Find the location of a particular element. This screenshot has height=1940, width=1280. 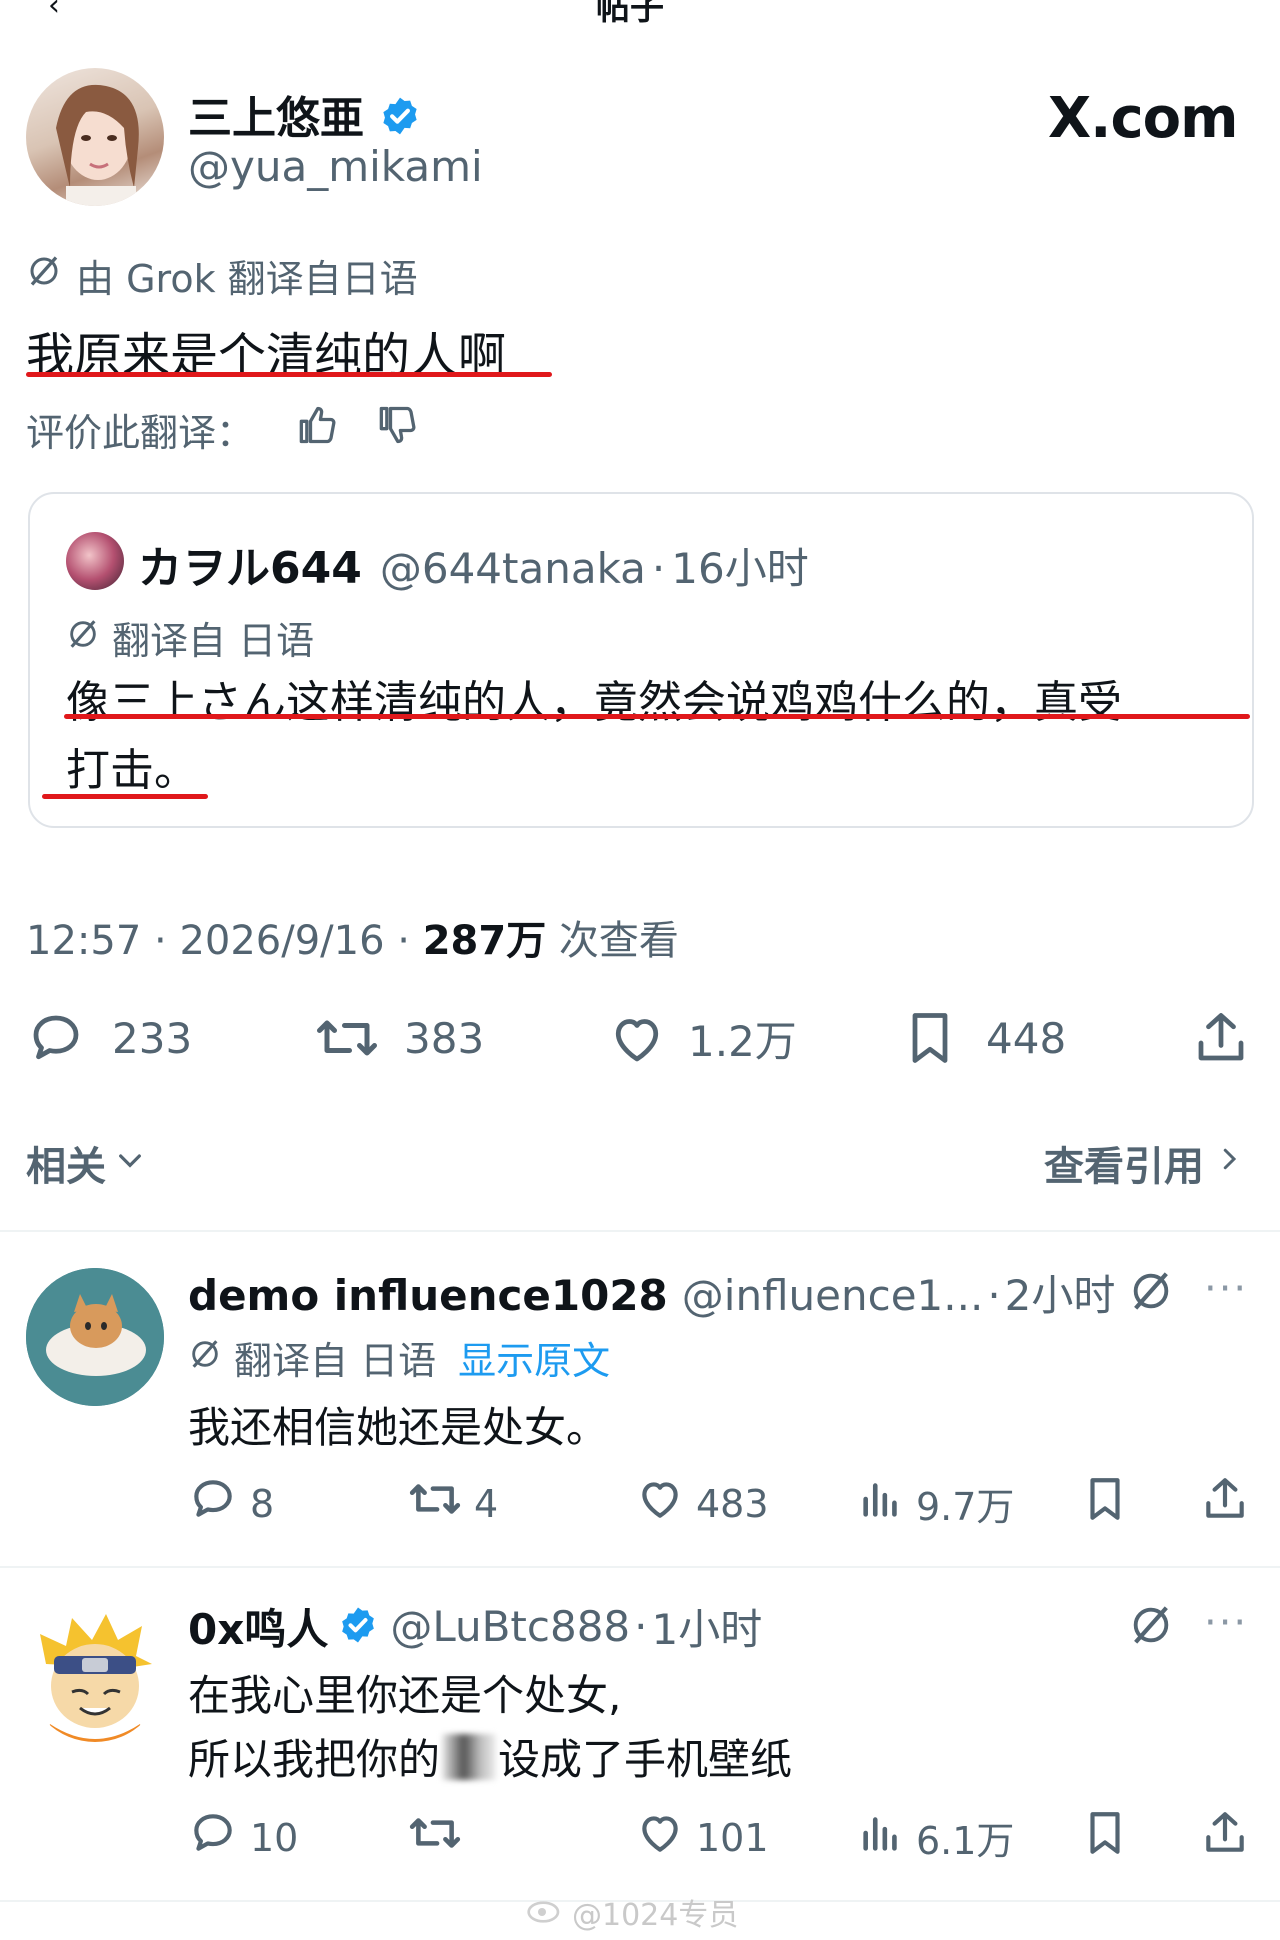

chevron-right-icon is located at coordinates (1229, 1163).